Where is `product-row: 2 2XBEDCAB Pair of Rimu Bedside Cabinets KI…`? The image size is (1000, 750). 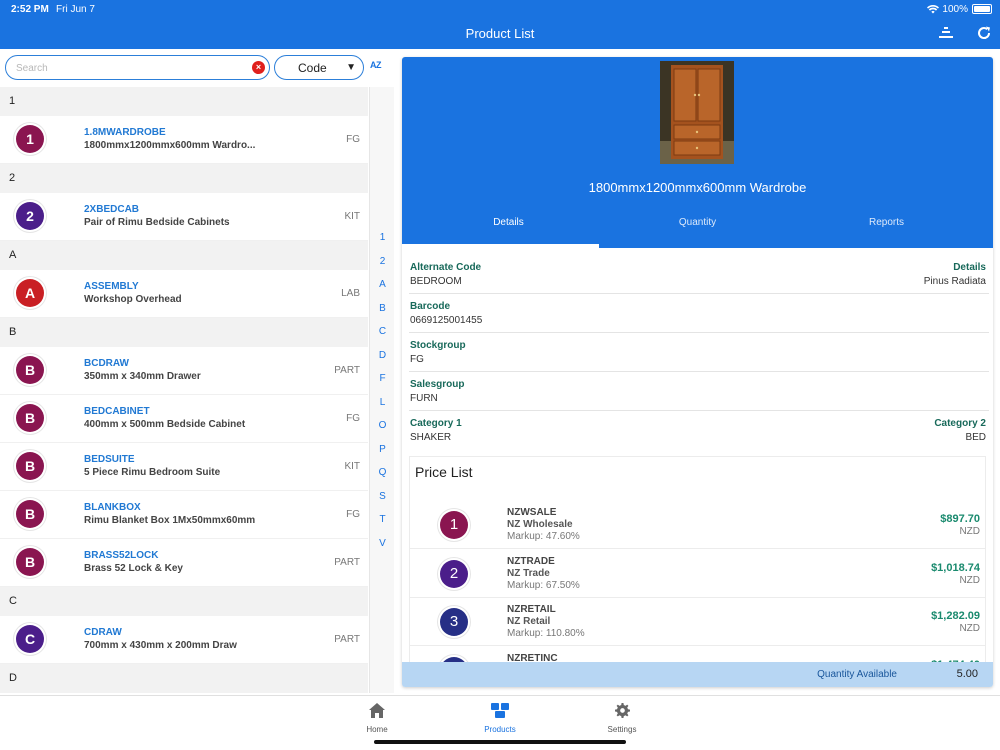
product-row: 2 2XBEDCAB Pair of Rimu Bedside Cabinets KI… is located at coordinates (184, 217).